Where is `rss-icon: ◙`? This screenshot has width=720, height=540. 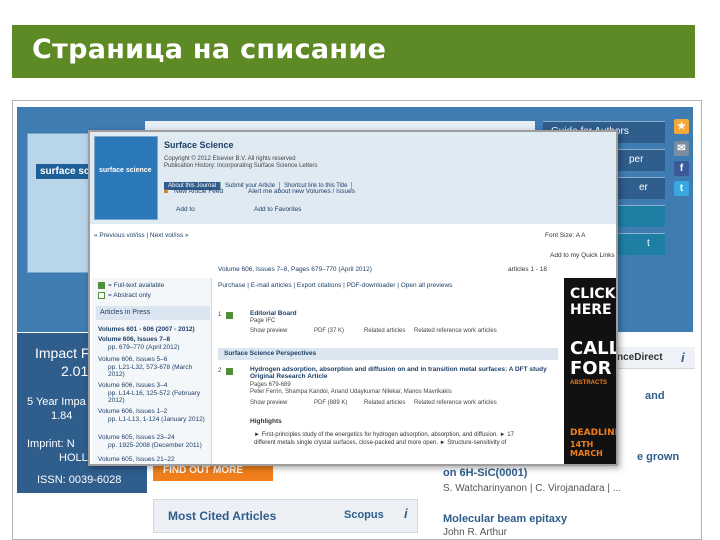 rss-icon: ◙ is located at coordinates (166, 191).